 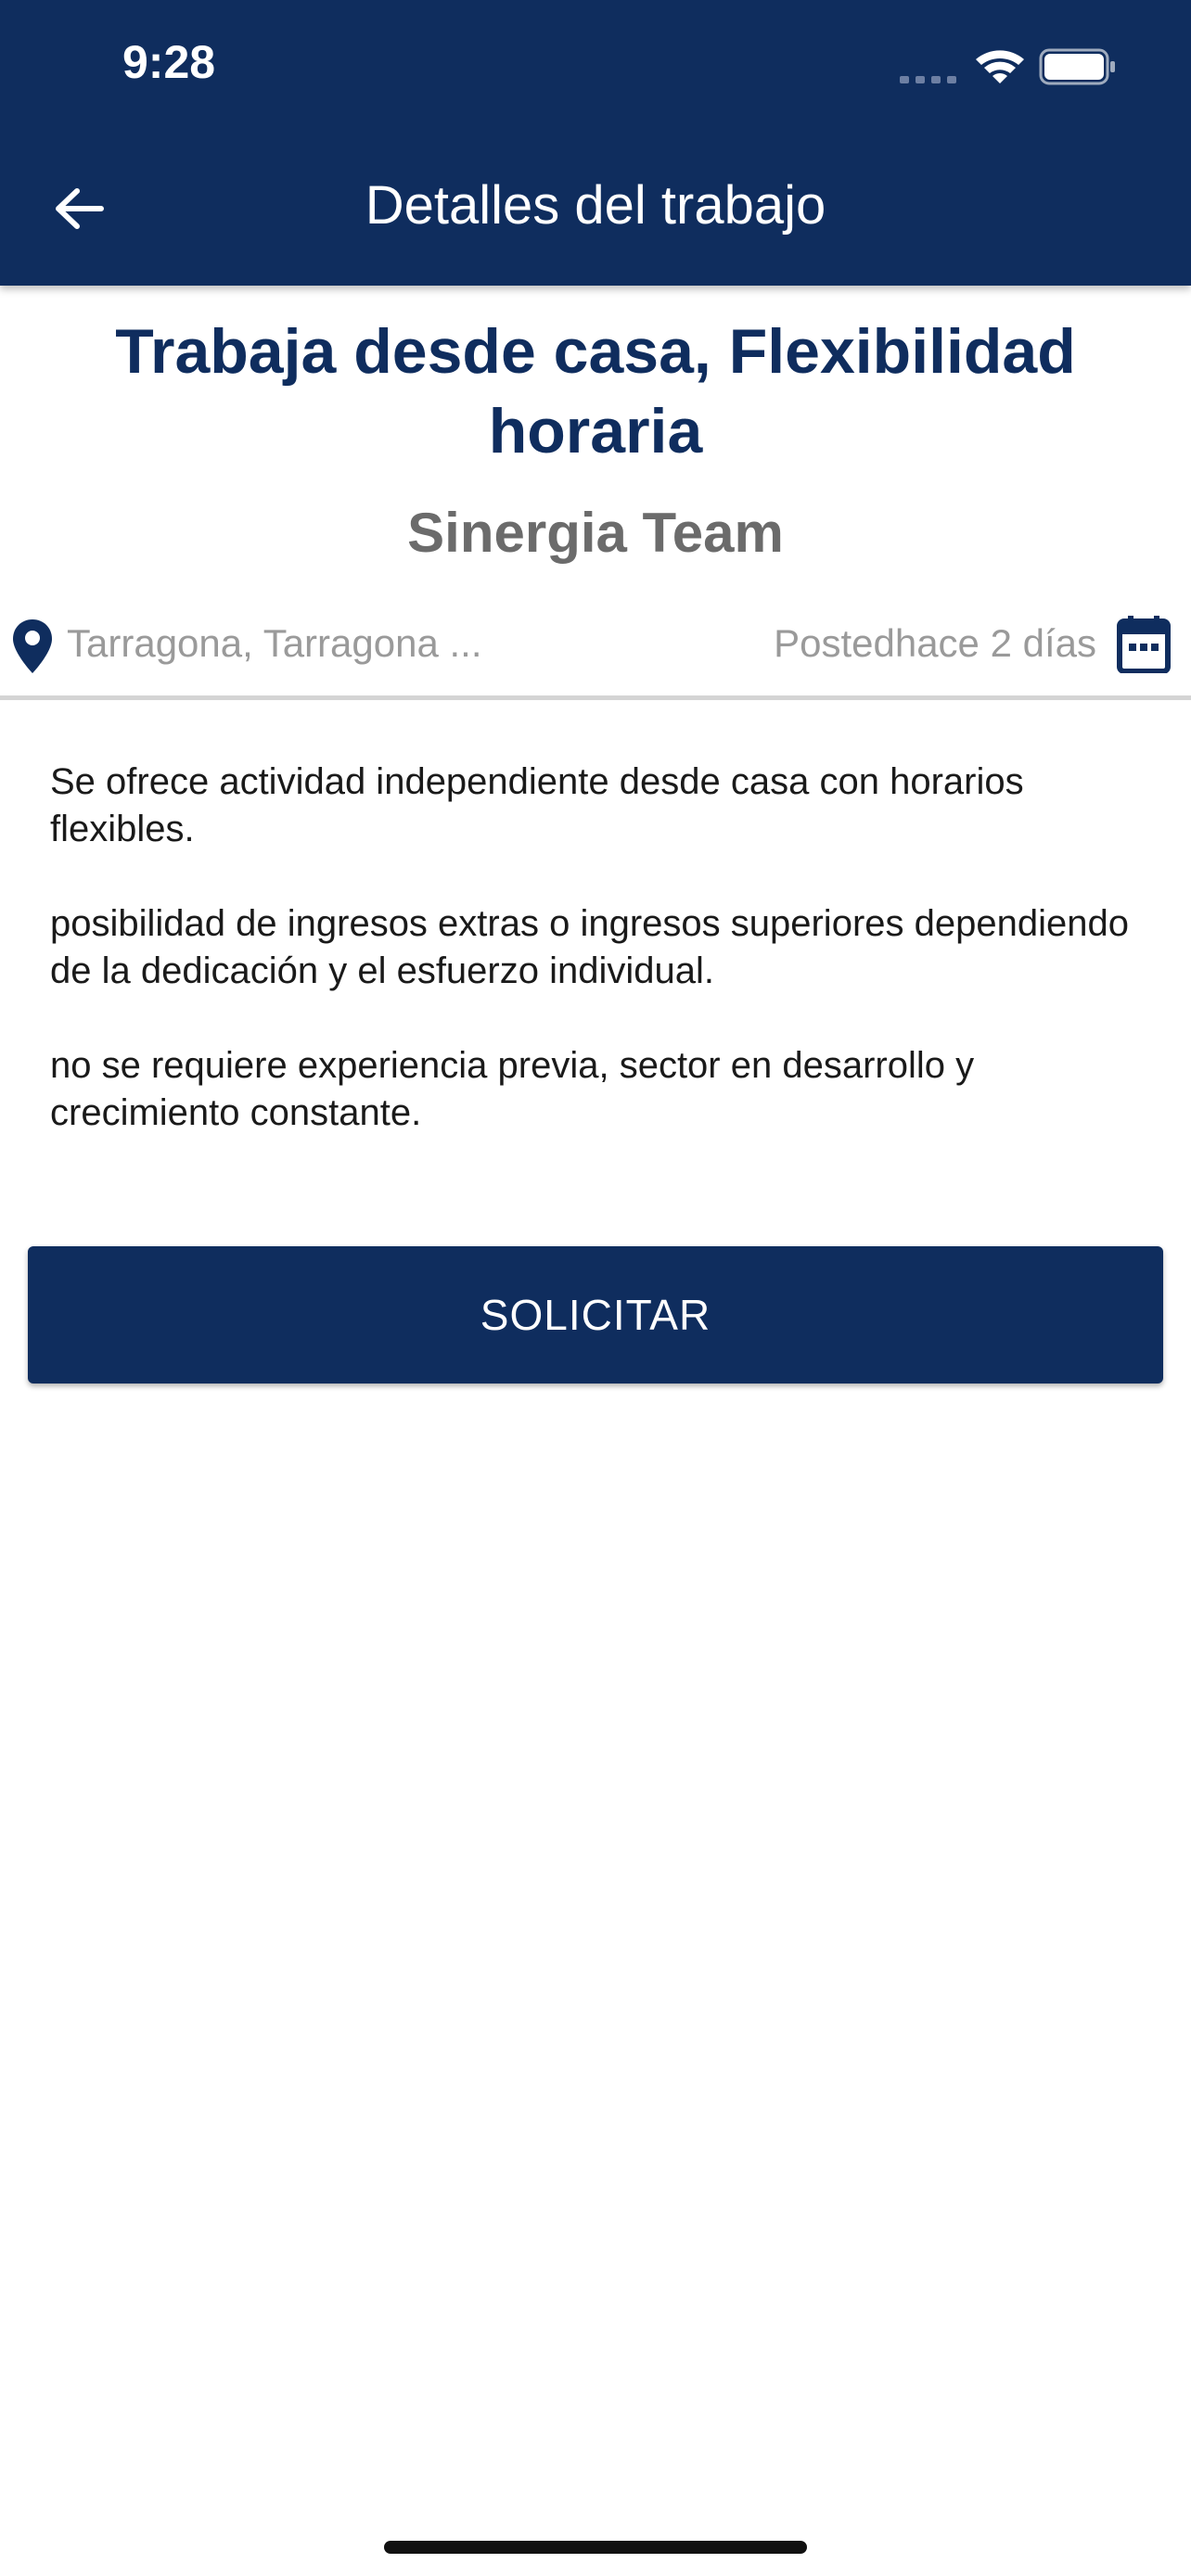 I want to click on posted-date: Postedhace 2 días, so click(x=935, y=643).